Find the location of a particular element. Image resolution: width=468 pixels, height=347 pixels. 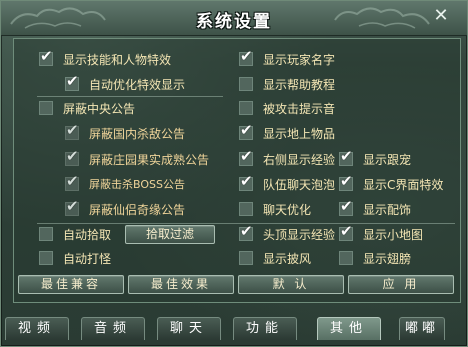

checkbox-block-kill-announcement: ✔ 屏蔽国内杀敌公告 is located at coordinates (125, 132).